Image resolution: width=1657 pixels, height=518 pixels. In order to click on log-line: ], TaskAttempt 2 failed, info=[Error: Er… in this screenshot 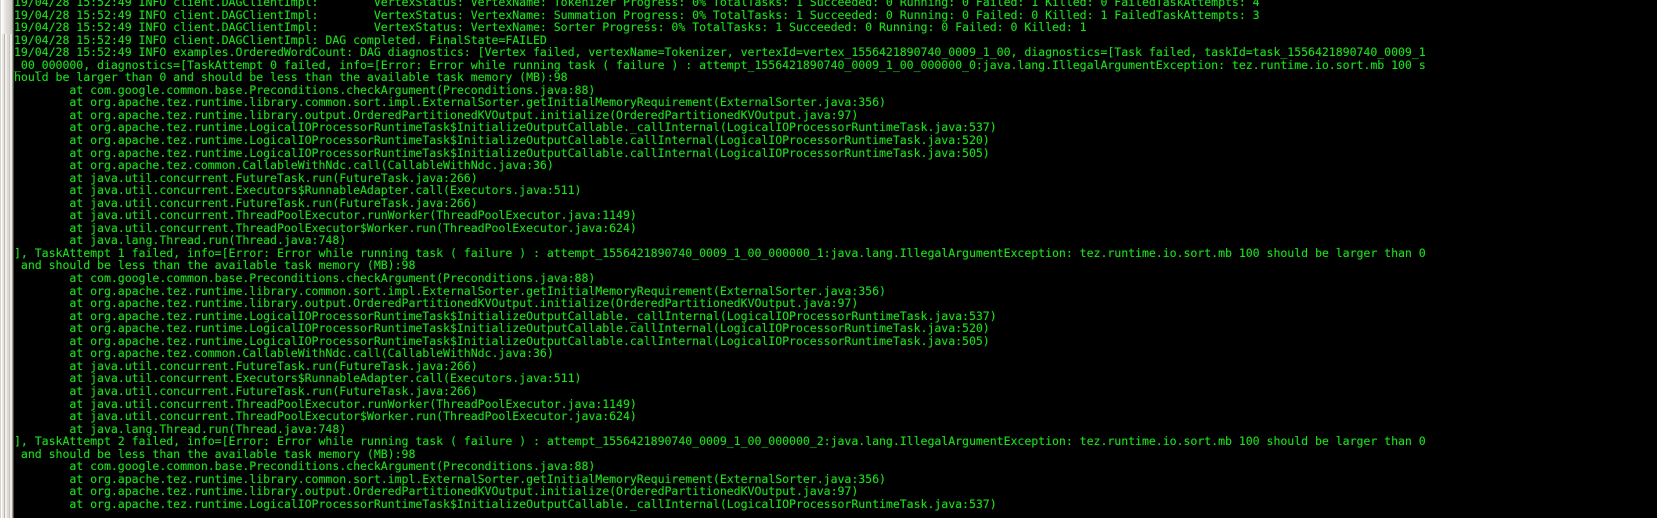, I will do `click(720, 441)`.